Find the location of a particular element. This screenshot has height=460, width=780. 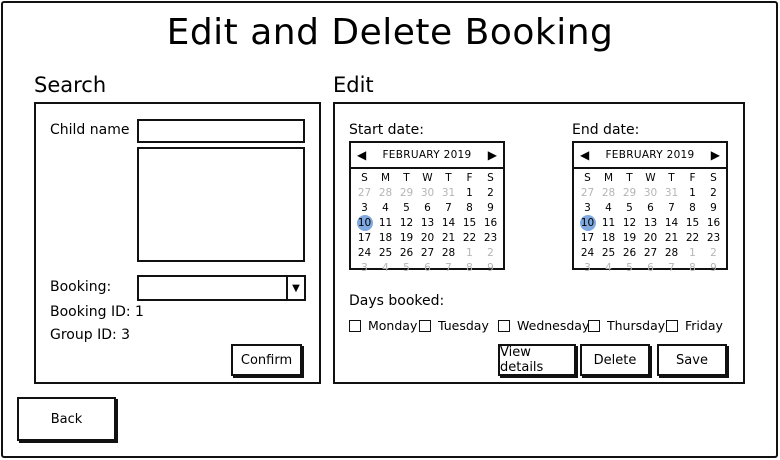

view-details-button: View details is located at coordinates (537, 360).